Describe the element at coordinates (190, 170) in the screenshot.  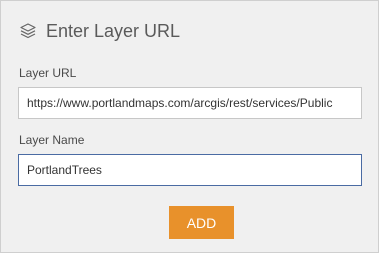
I see `layer-name-input` at that location.